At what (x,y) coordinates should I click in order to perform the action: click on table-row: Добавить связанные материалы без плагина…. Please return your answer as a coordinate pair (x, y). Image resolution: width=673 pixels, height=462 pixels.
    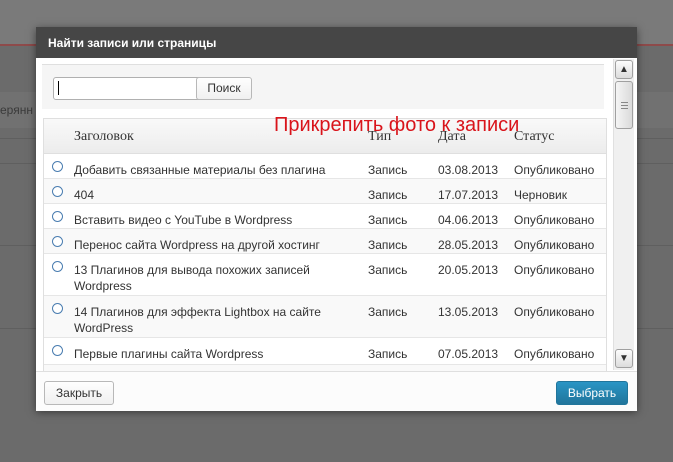
    Looking at the image, I should click on (325, 166).